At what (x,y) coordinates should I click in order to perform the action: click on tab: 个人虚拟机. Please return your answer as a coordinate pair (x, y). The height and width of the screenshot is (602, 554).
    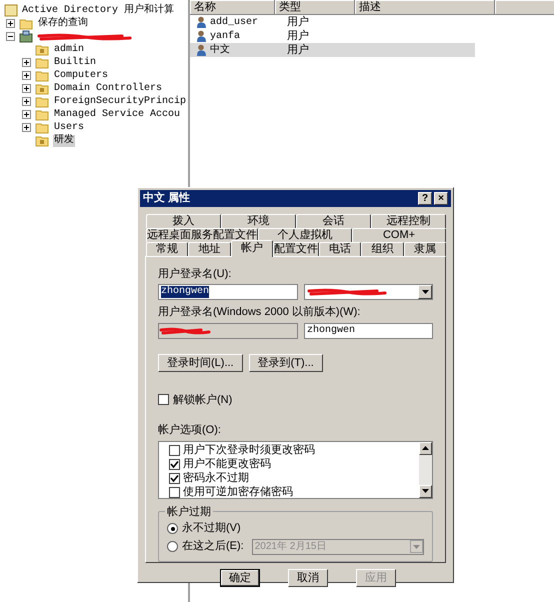
    Looking at the image, I should click on (305, 235).